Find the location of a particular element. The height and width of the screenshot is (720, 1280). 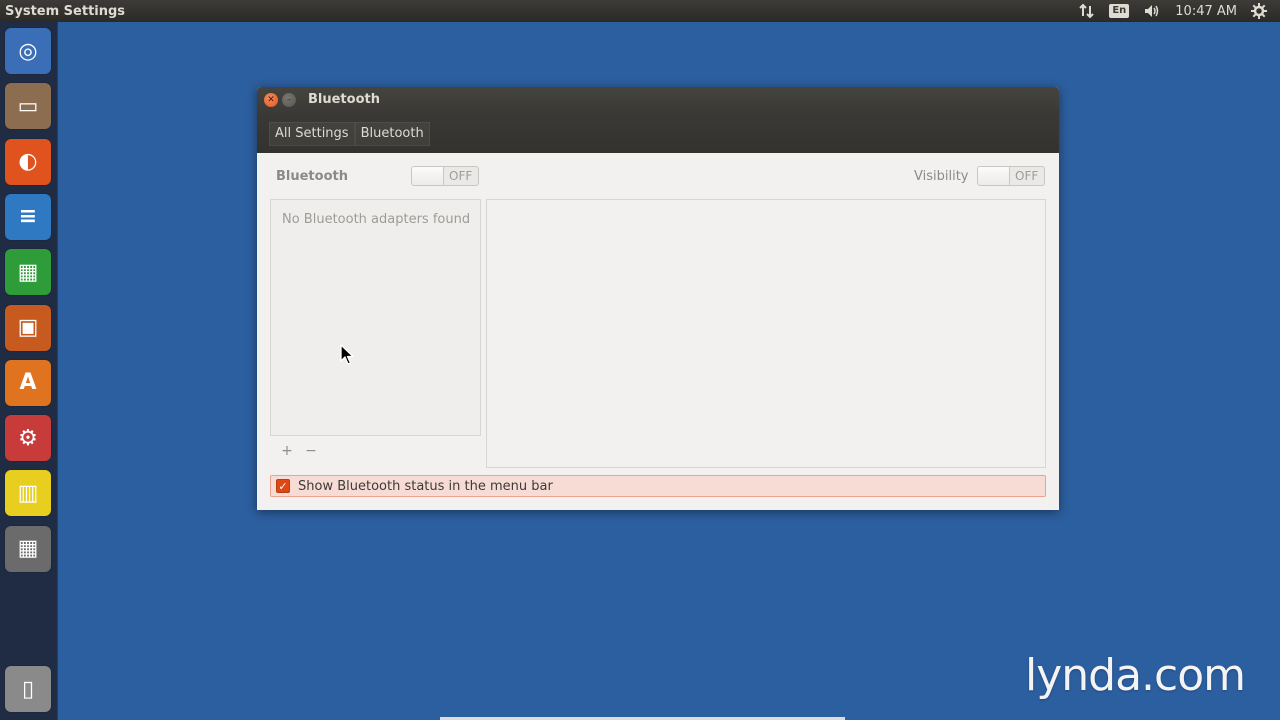

launcher-firefox-icon: ◐ is located at coordinates (28, 161).